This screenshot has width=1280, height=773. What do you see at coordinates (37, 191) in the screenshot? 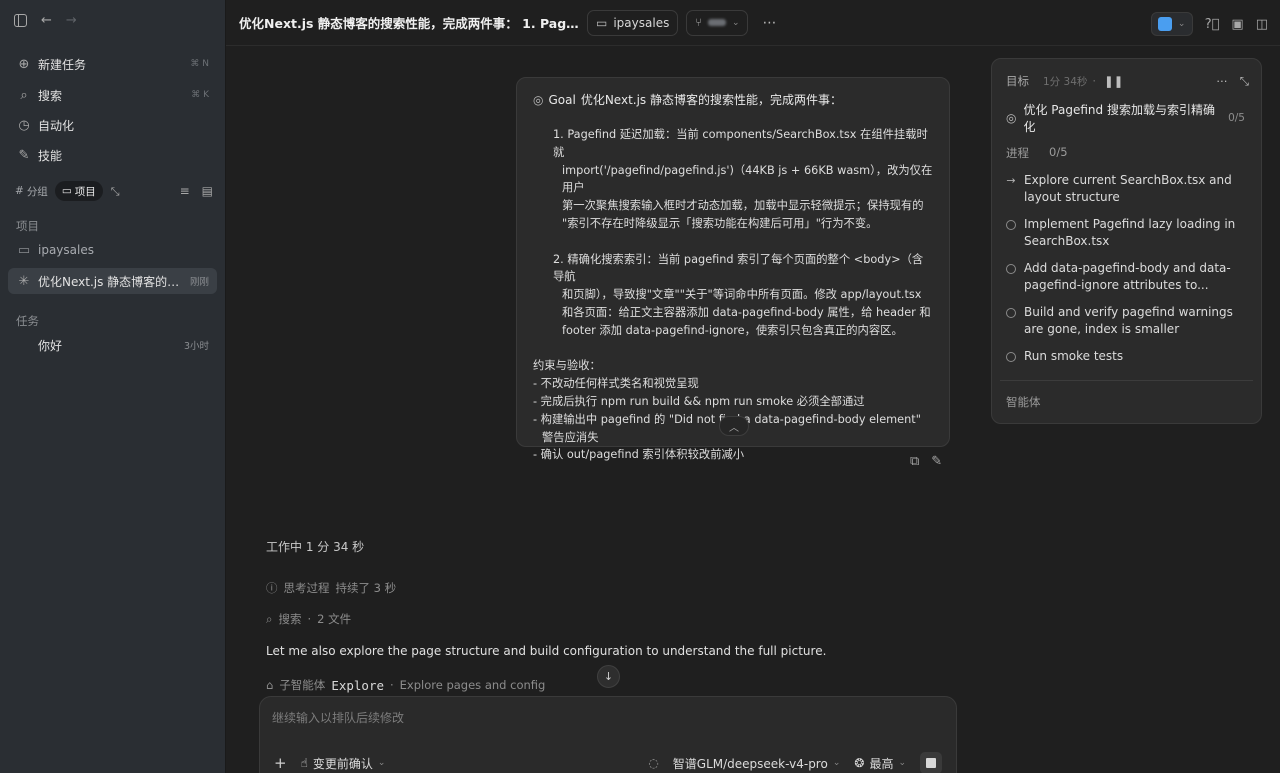
I see `filter-label: 分组` at bounding box center [37, 191].